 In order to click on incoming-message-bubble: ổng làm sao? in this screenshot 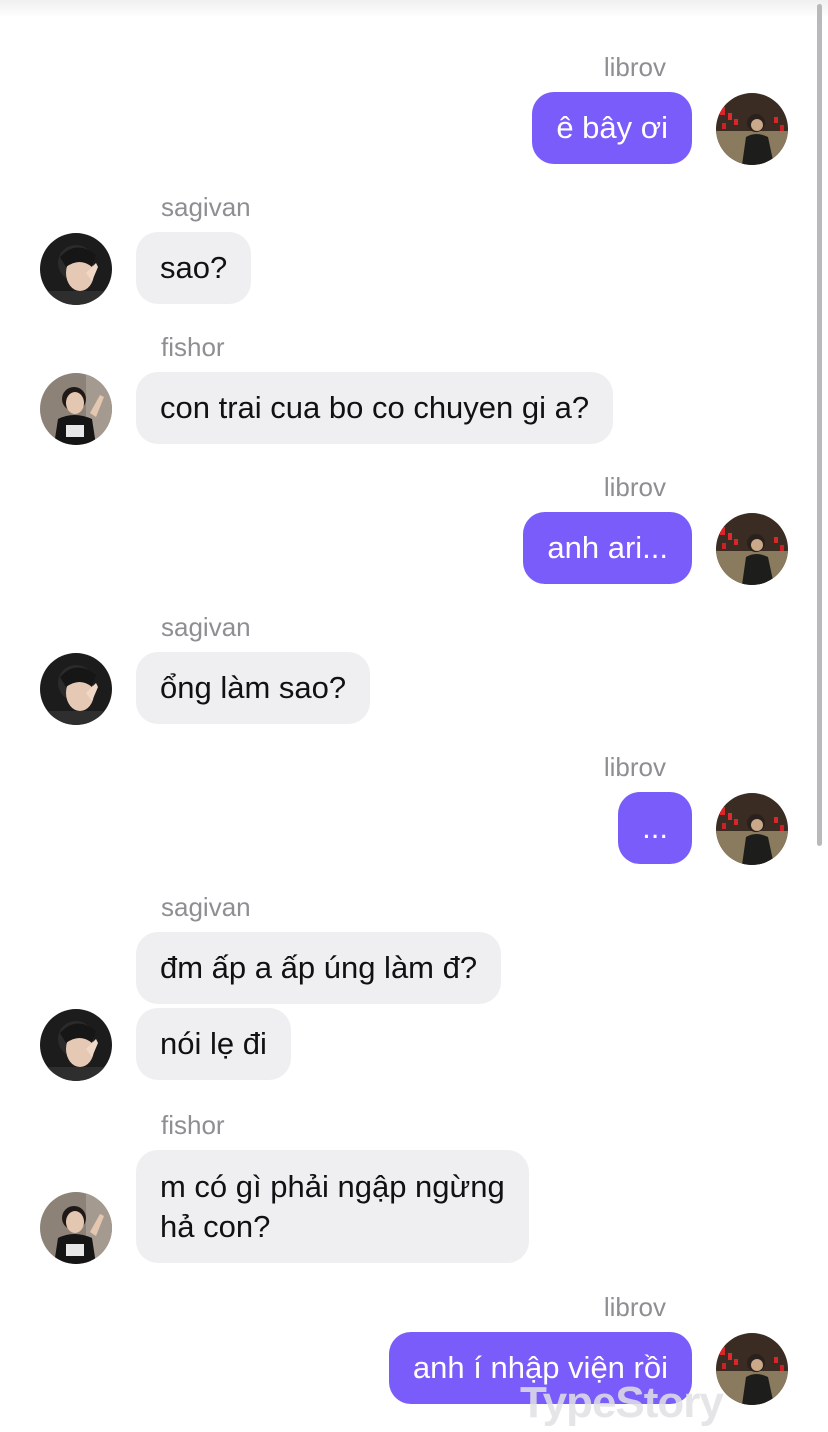, I will do `click(253, 688)`.